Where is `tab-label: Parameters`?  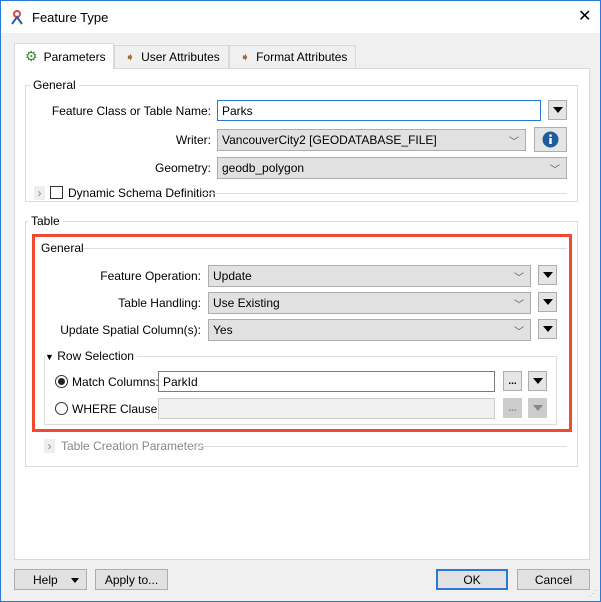
tab-label: Parameters is located at coordinates (74, 56).